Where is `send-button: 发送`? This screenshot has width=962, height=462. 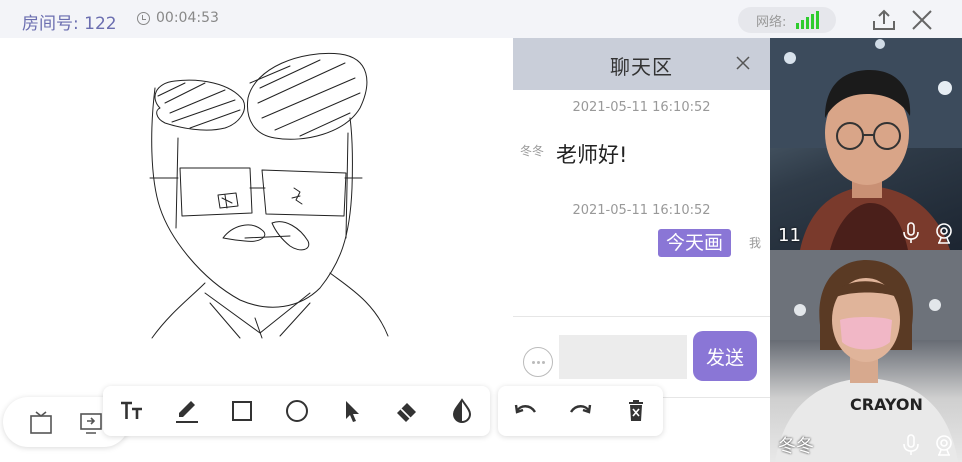
send-button: 发送 is located at coordinates (725, 356).